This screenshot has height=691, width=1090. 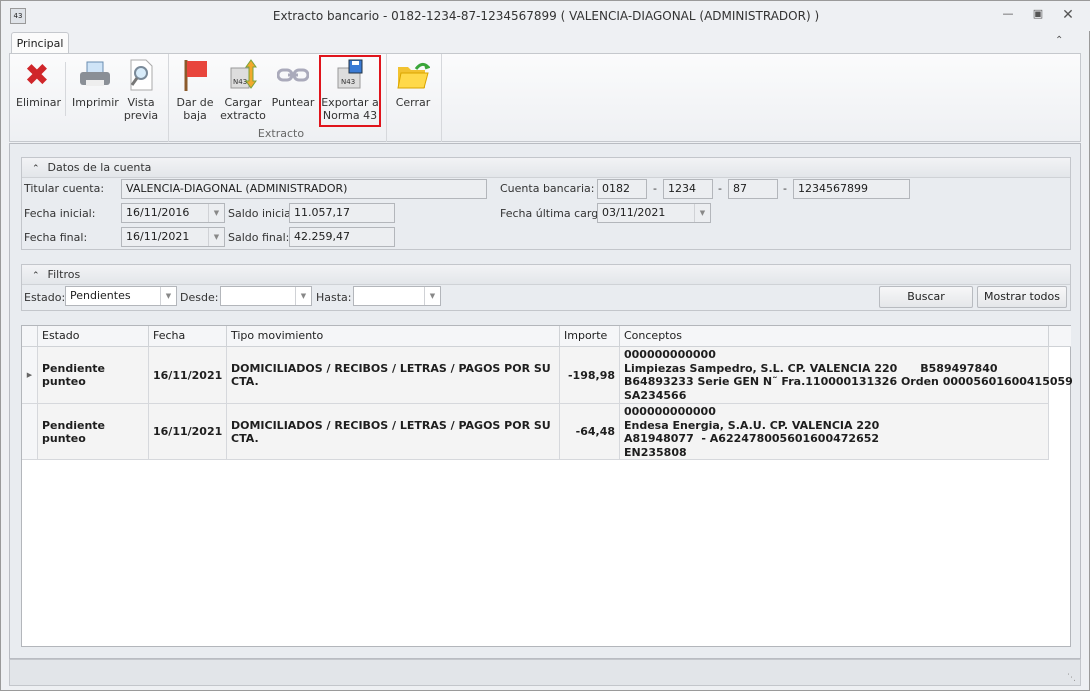 I want to click on collapse-ribbon-icon: ⌃, so click(x=1059, y=40).